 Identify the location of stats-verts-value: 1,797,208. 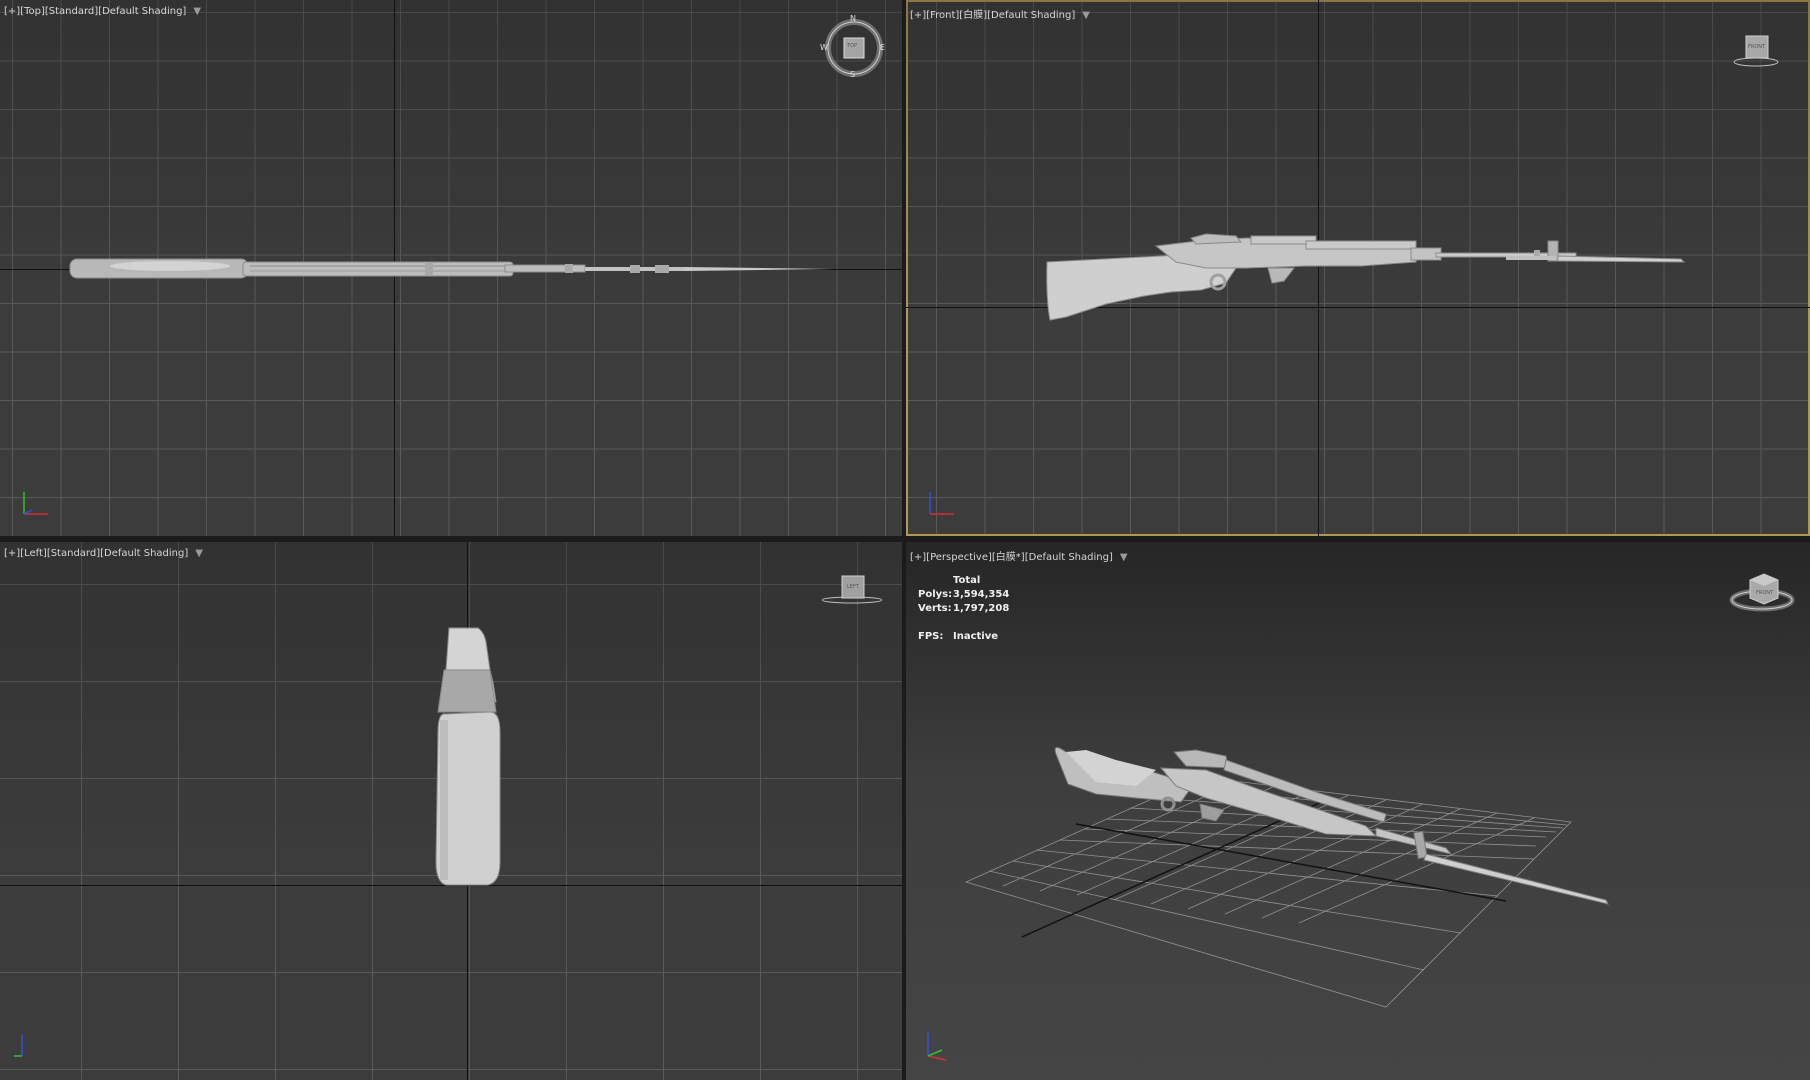
(981, 608).